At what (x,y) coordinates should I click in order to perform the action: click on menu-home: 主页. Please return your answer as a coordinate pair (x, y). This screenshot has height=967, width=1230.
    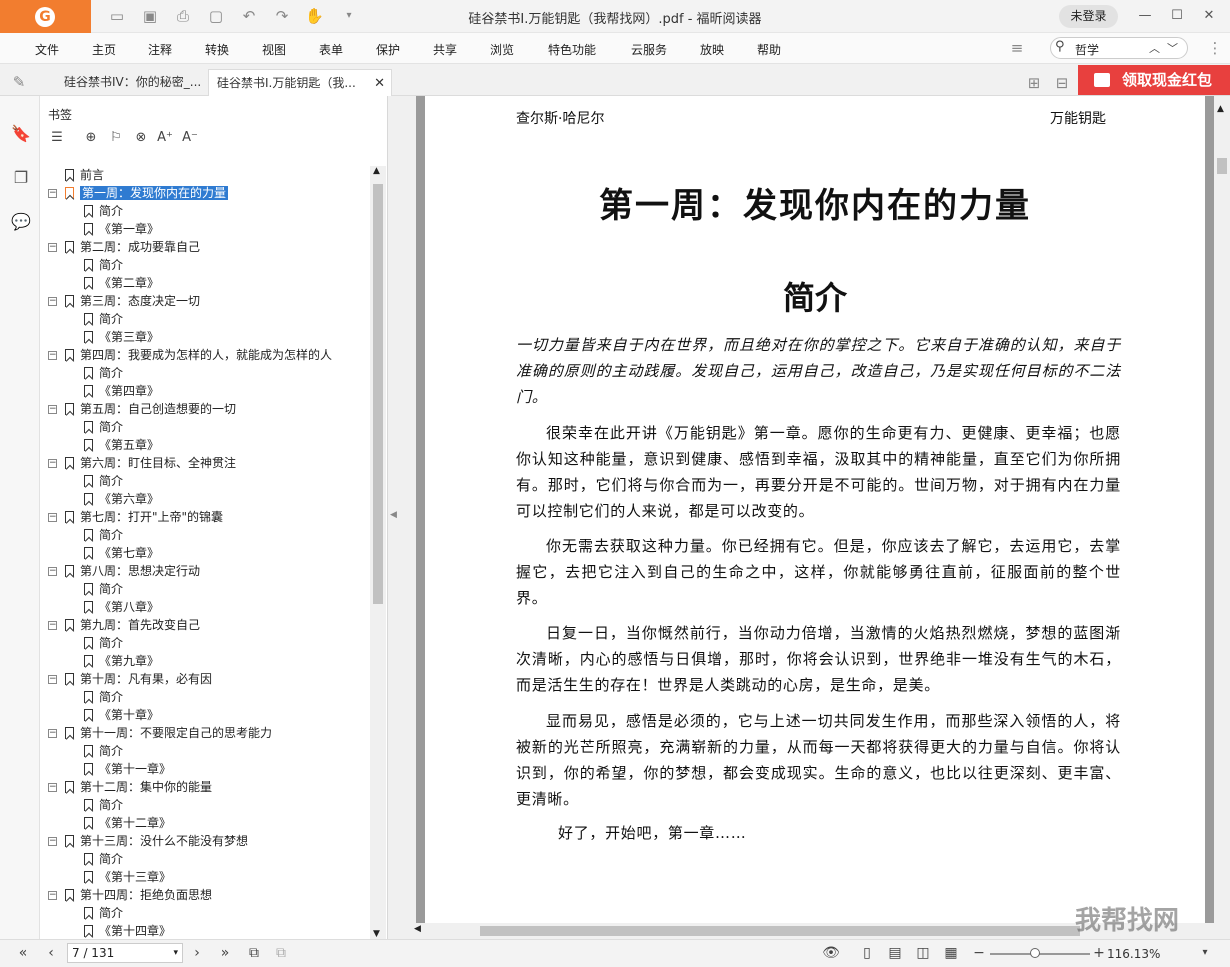
    Looking at the image, I should click on (104, 49).